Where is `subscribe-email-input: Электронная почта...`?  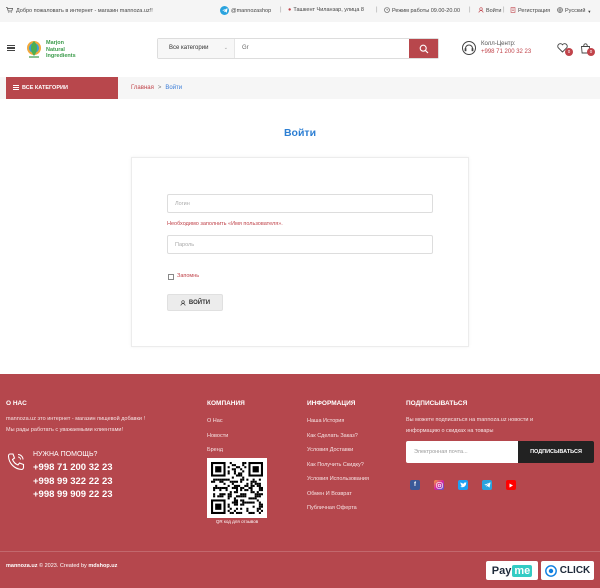 subscribe-email-input: Электронная почта... is located at coordinates (462, 452).